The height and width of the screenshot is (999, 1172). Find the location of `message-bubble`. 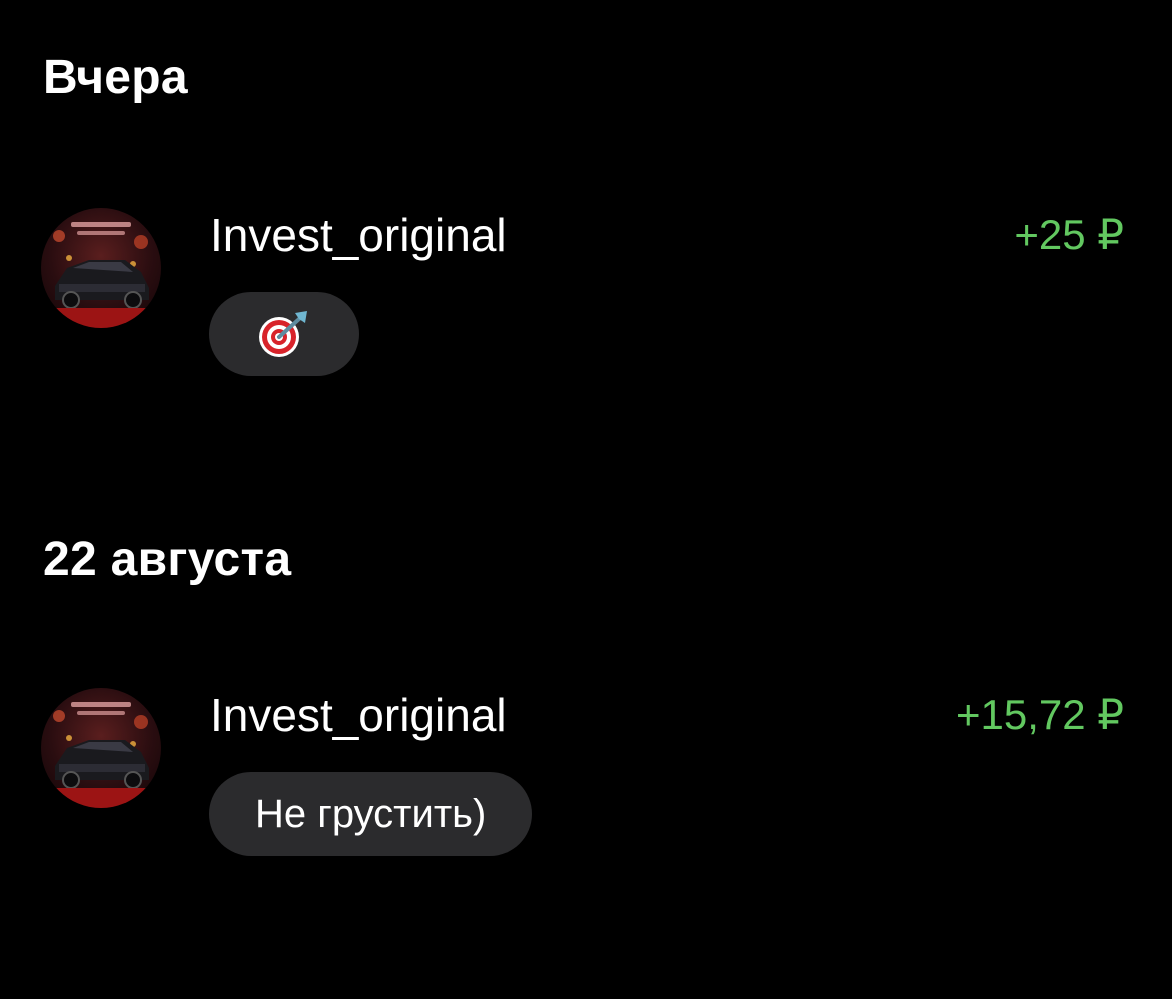

message-bubble is located at coordinates (284, 334).